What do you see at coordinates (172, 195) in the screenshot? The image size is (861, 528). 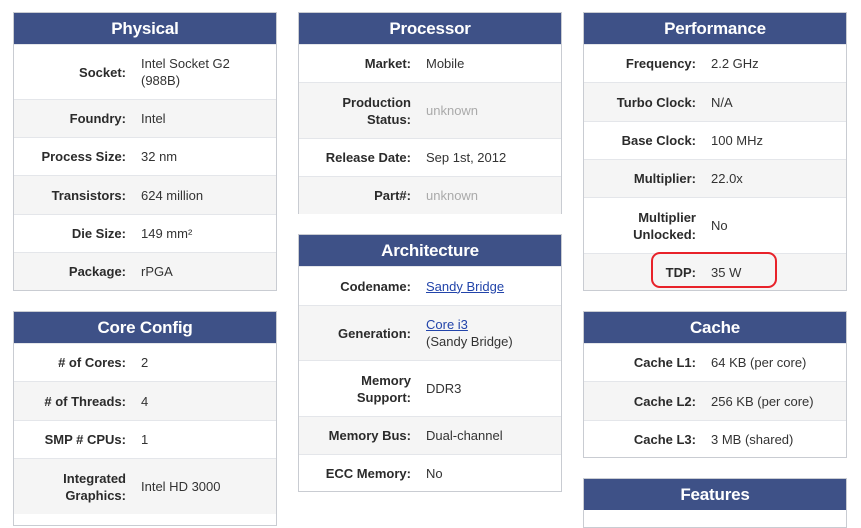 I see `spec-value: 624 million` at bounding box center [172, 195].